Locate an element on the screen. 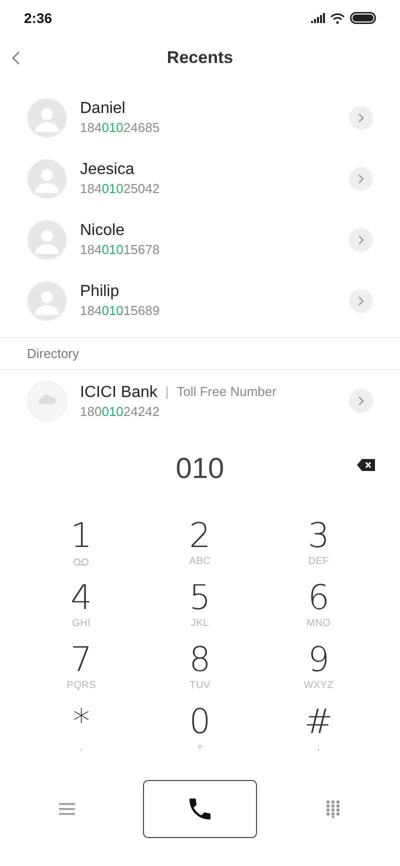 The height and width of the screenshot is (866, 400). call-button is located at coordinates (200, 809).